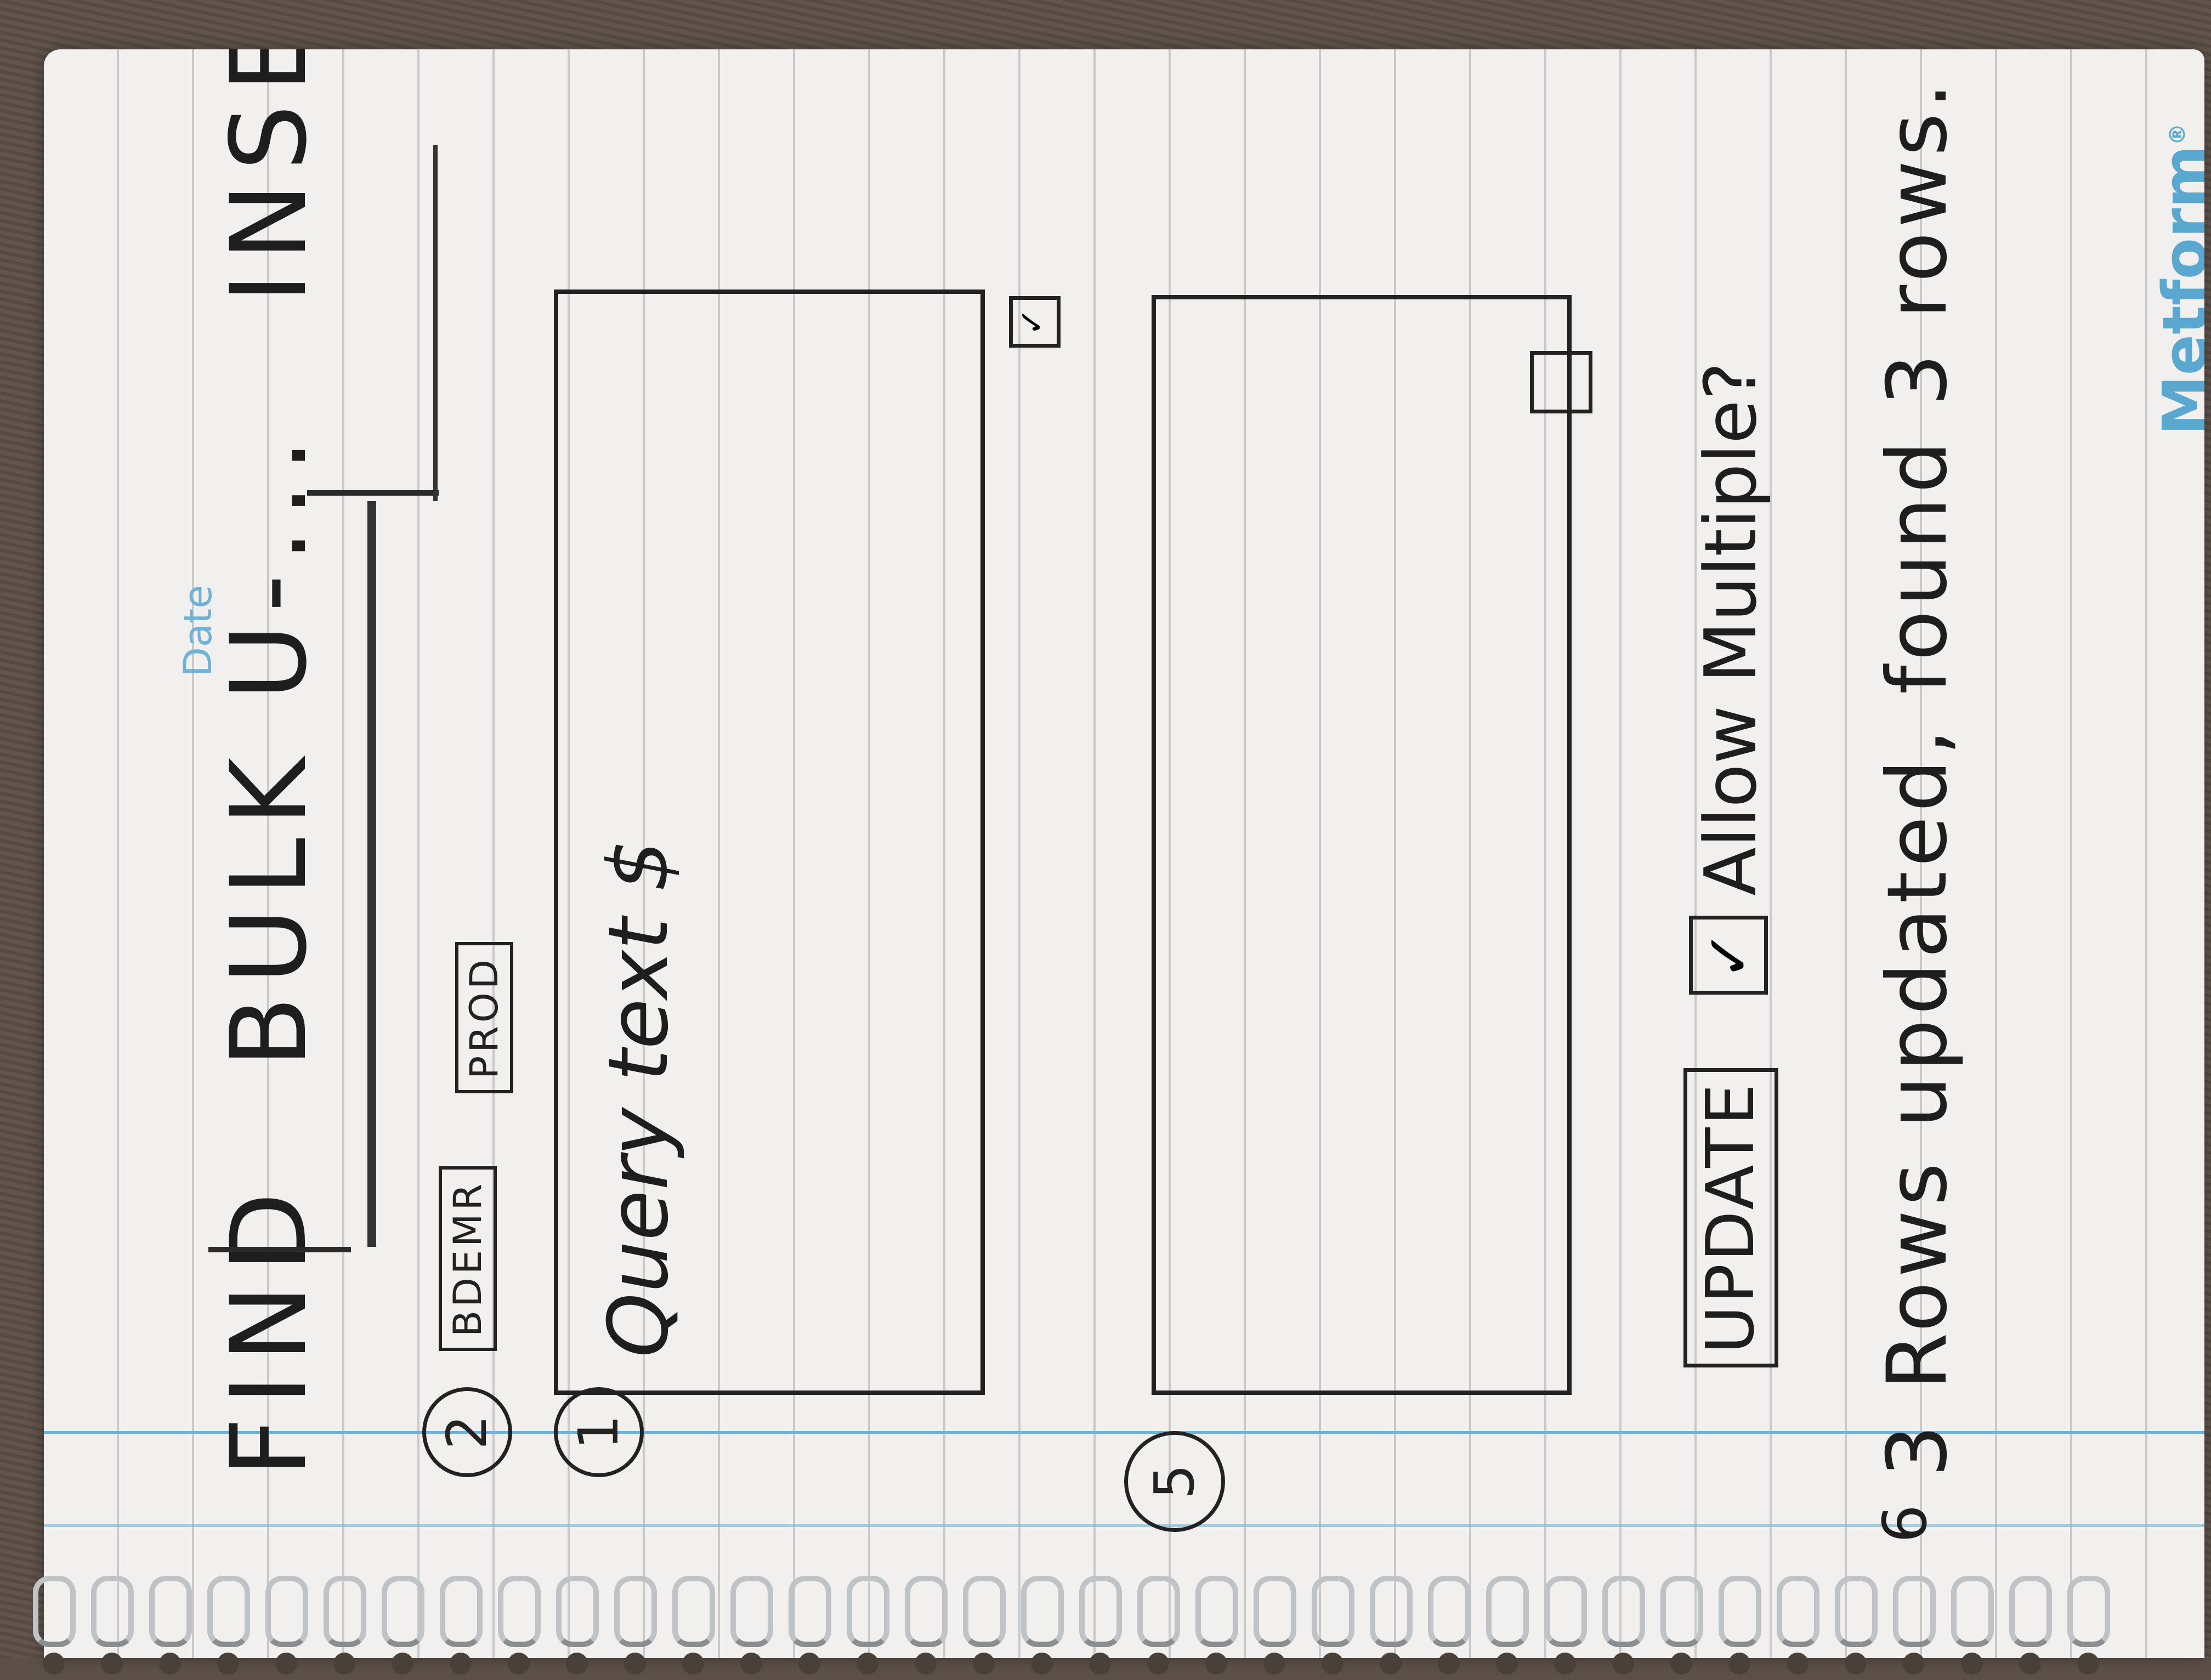  I want to click on env-button-bdemr: BDEMR, so click(468, 1258).